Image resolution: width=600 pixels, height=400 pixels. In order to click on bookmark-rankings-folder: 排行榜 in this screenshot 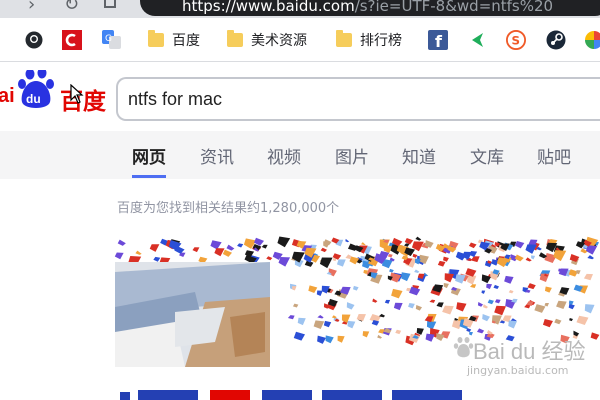, I will do `click(368, 40)`.